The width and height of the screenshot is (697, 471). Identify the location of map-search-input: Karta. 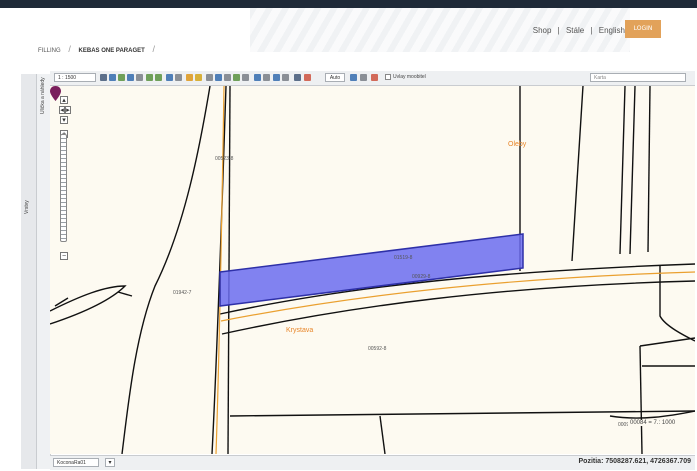
(638, 77).